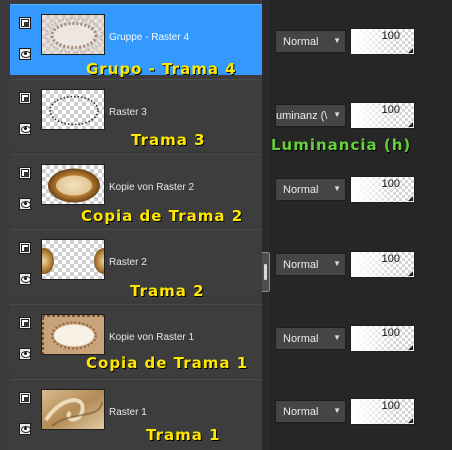 Image resolution: width=452 pixels, height=450 pixels. What do you see at coordinates (73, 334) in the screenshot?
I see `ornate-frame-thumbnail` at bounding box center [73, 334].